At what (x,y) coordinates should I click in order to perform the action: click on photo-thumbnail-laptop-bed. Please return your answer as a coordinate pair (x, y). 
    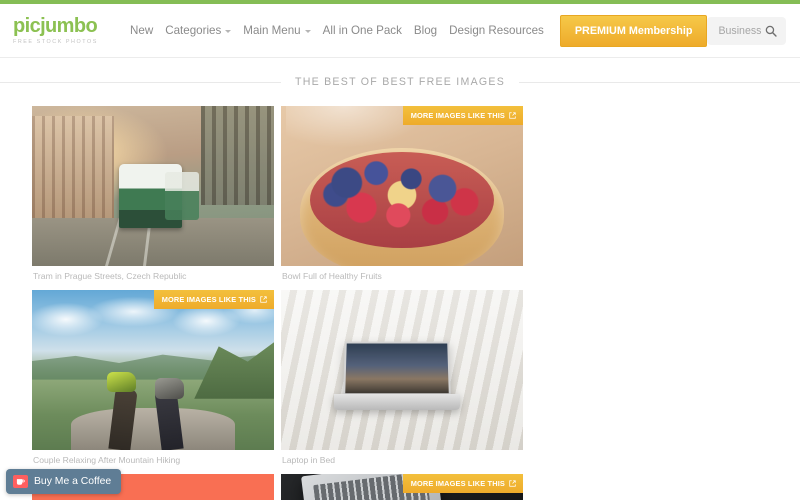
    Looking at the image, I should click on (402, 370).